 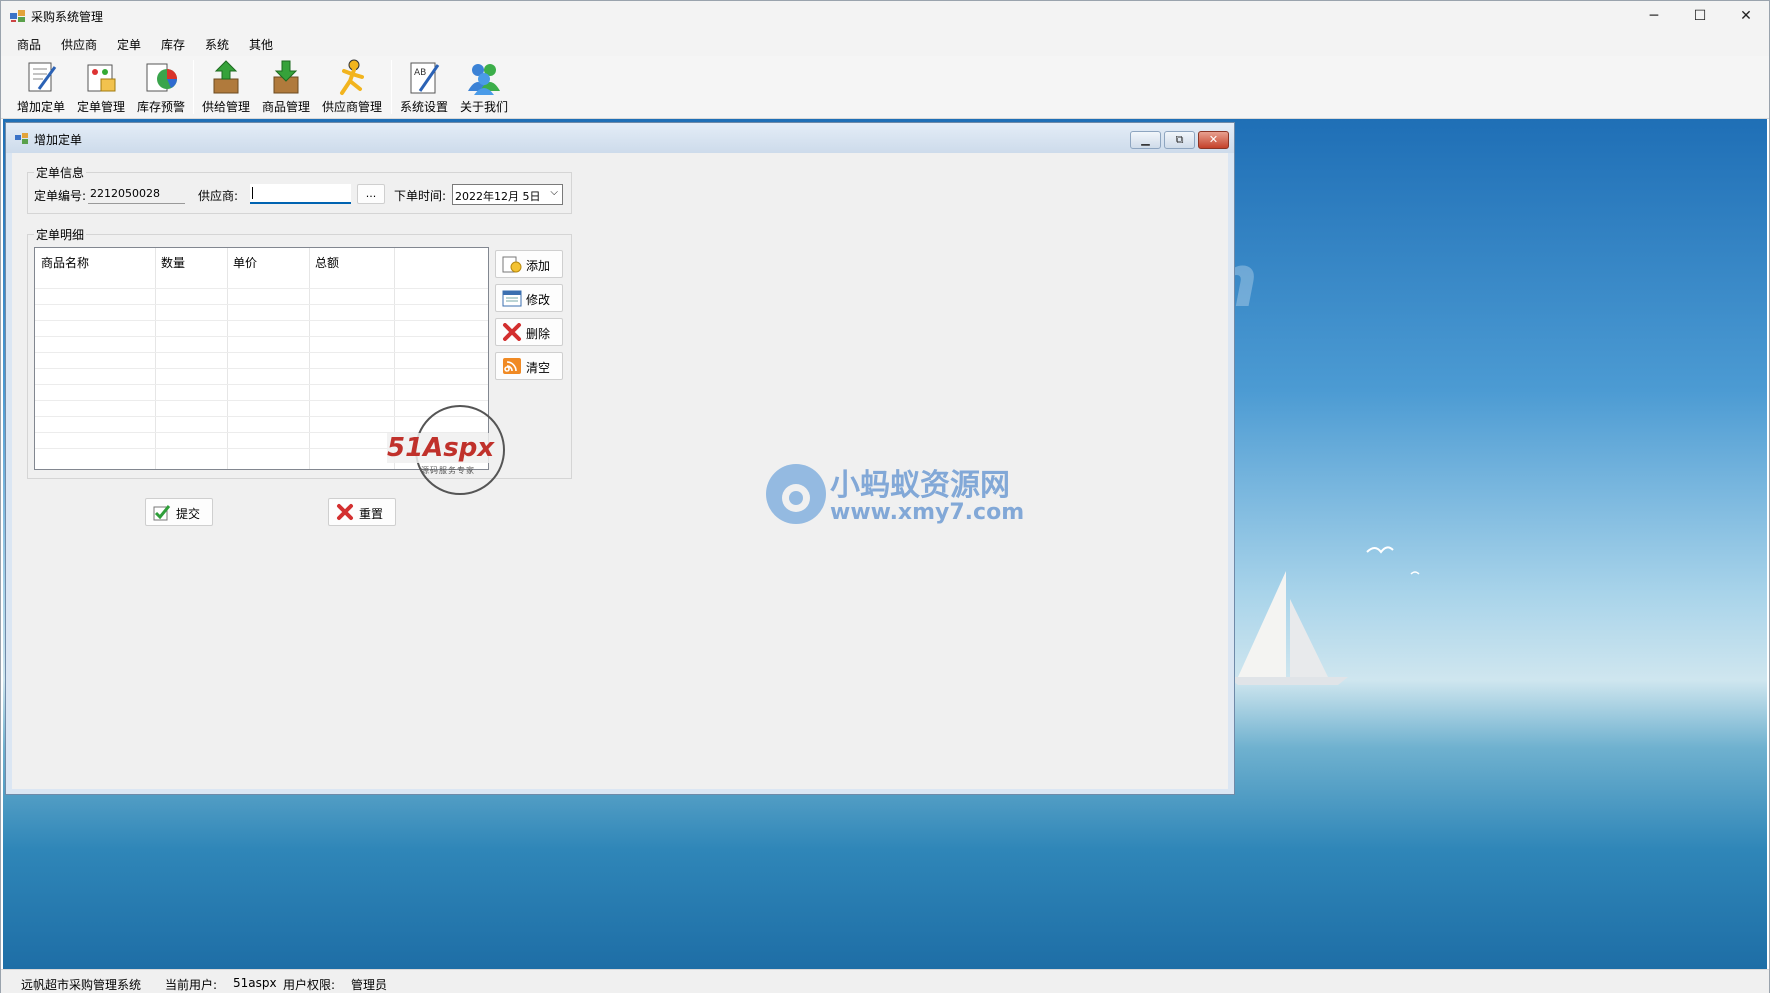 I want to click on menu-other: 其他, so click(x=261, y=44).